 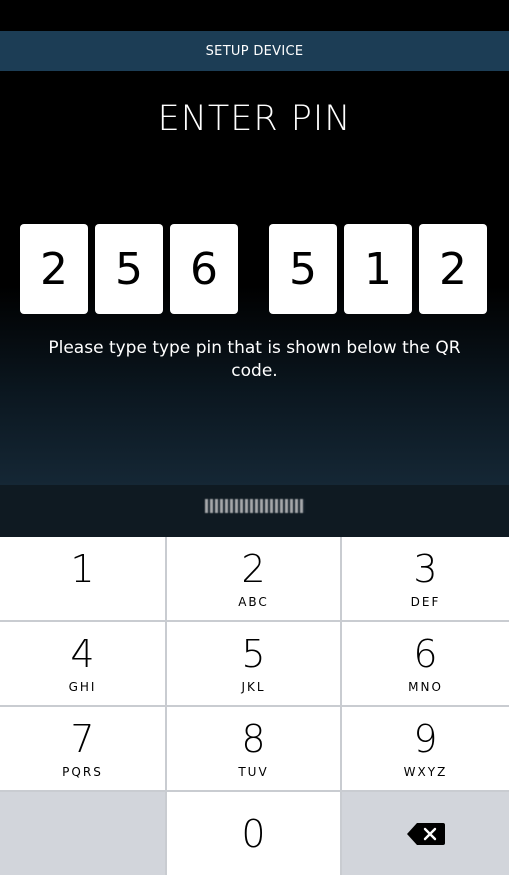 What do you see at coordinates (255, 506) in the screenshot?
I see `blurred-suggestion` at bounding box center [255, 506].